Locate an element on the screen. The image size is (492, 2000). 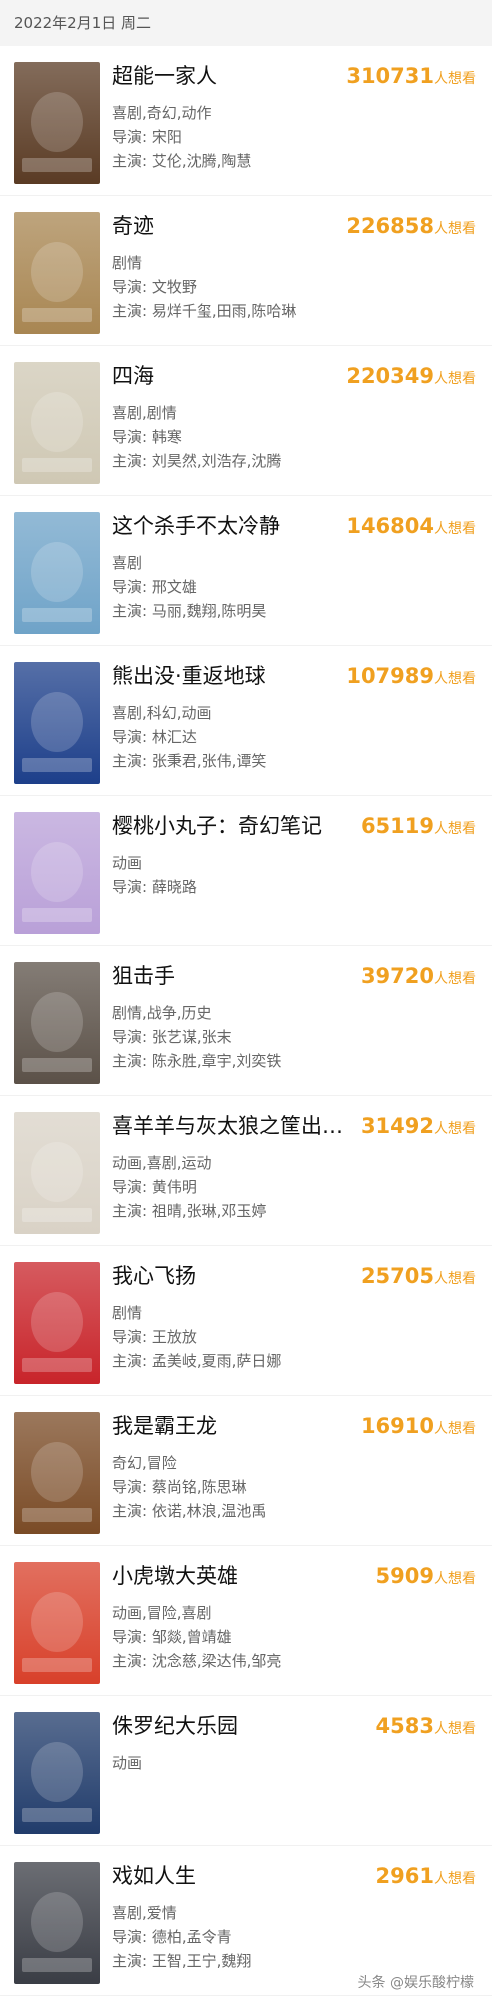
movie-director: 导演: 黄伟明 is located at coordinates (154, 1187).